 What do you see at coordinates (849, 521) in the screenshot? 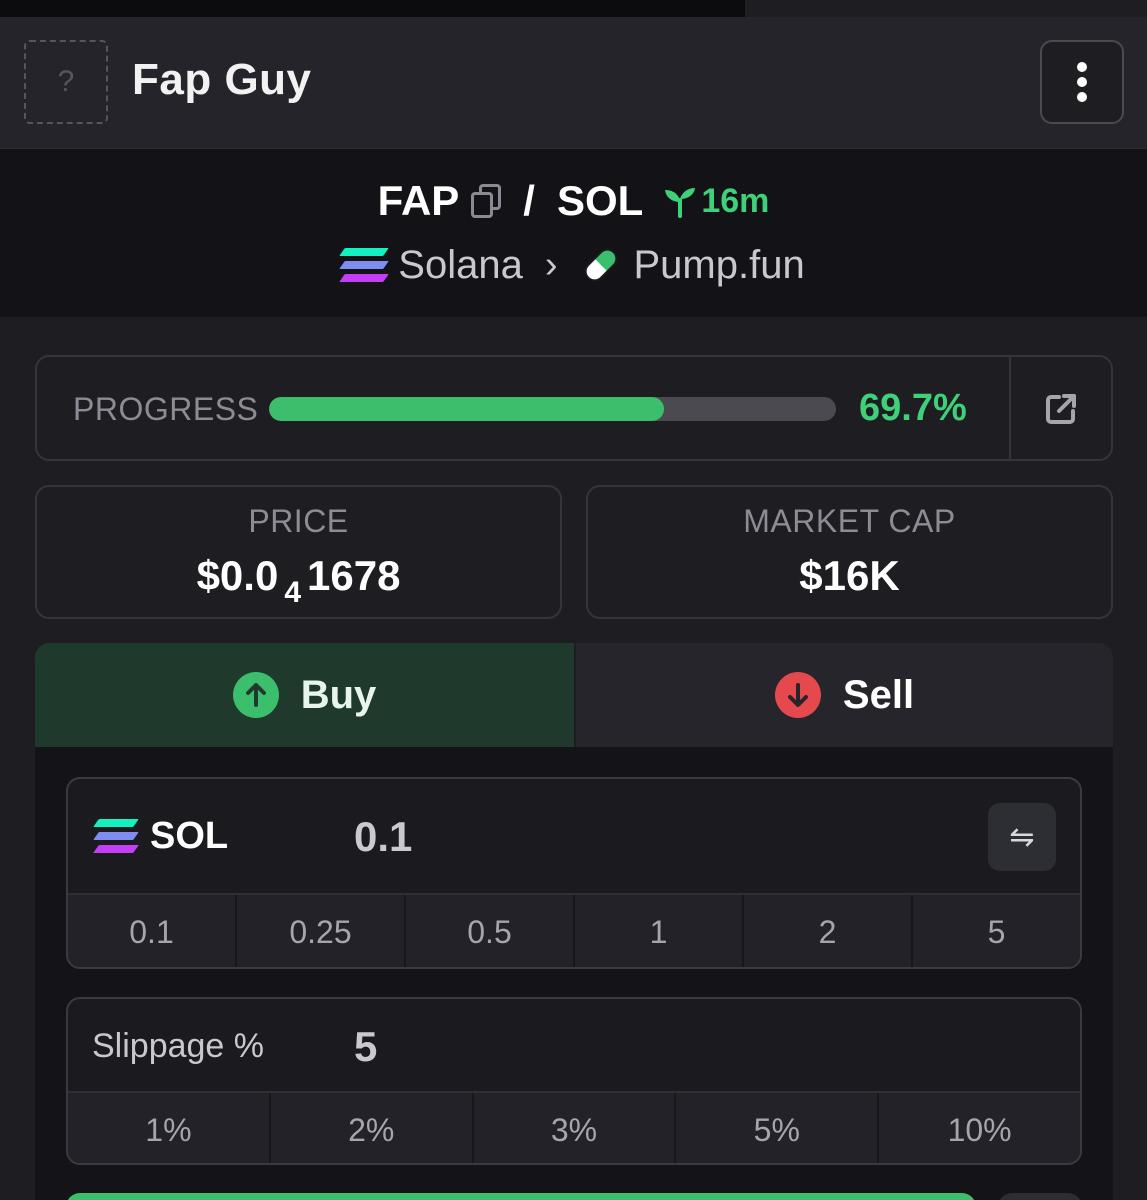
I see `market-cap-label: MARKET CAP` at bounding box center [849, 521].